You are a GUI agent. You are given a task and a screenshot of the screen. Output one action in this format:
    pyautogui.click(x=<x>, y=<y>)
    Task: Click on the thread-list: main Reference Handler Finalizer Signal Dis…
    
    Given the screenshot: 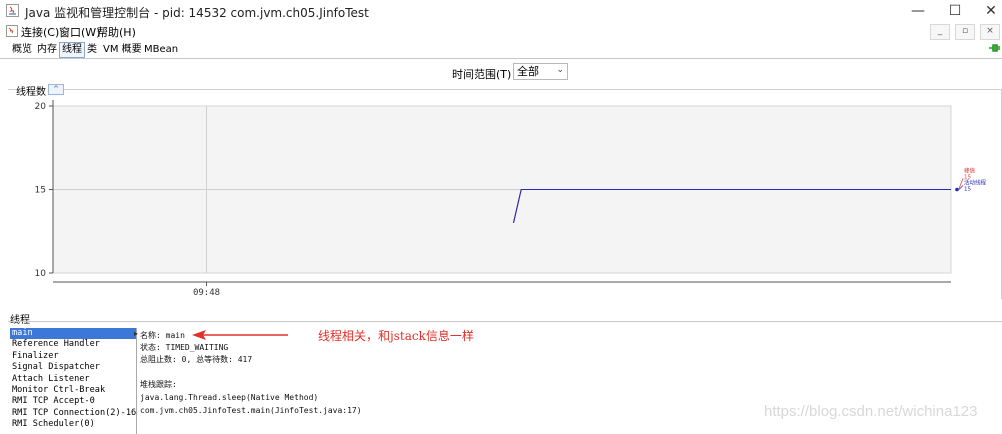 What is the action you would take?
    pyautogui.click(x=73, y=381)
    